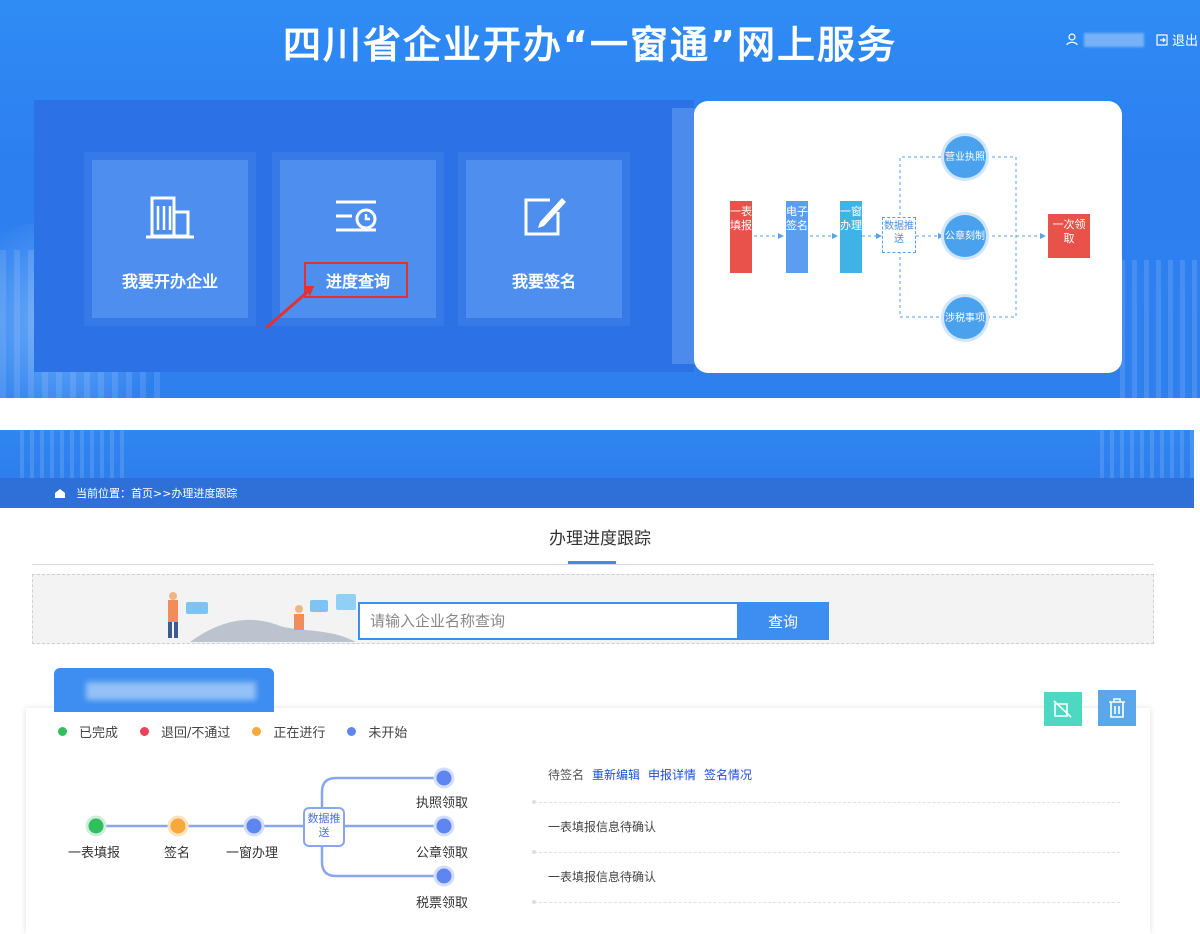 This screenshot has height=934, width=1200. I want to click on delete-button, so click(1117, 708).